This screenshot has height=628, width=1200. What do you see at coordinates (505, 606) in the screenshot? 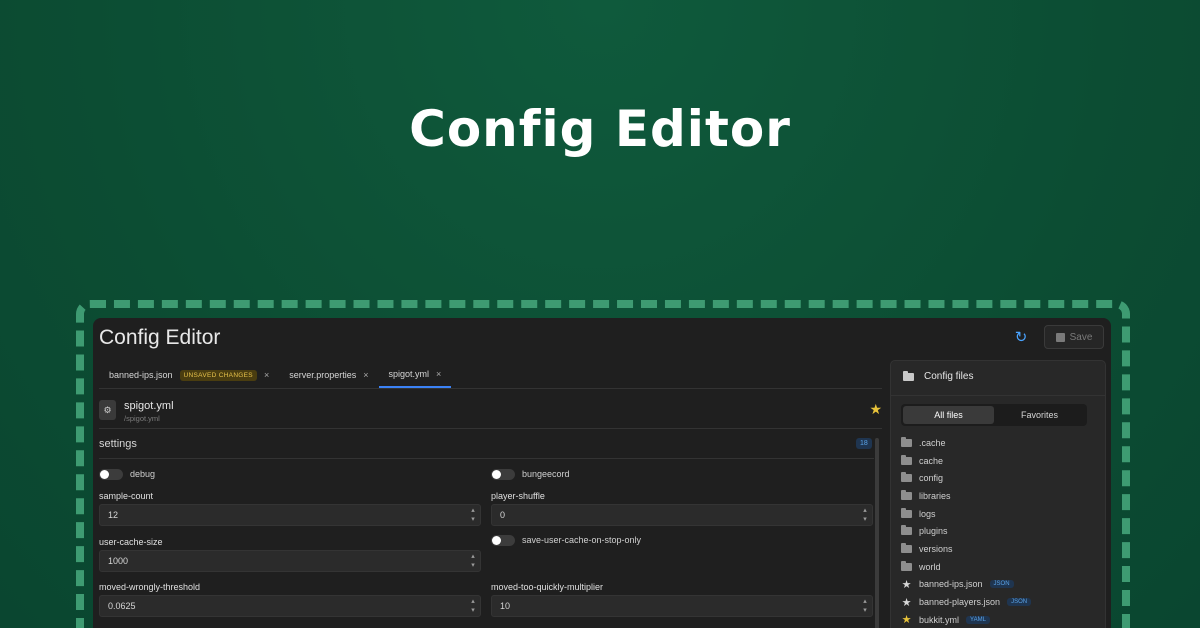
I see `moved-too-quickly-multiplier-value: 10` at bounding box center [505, 606].